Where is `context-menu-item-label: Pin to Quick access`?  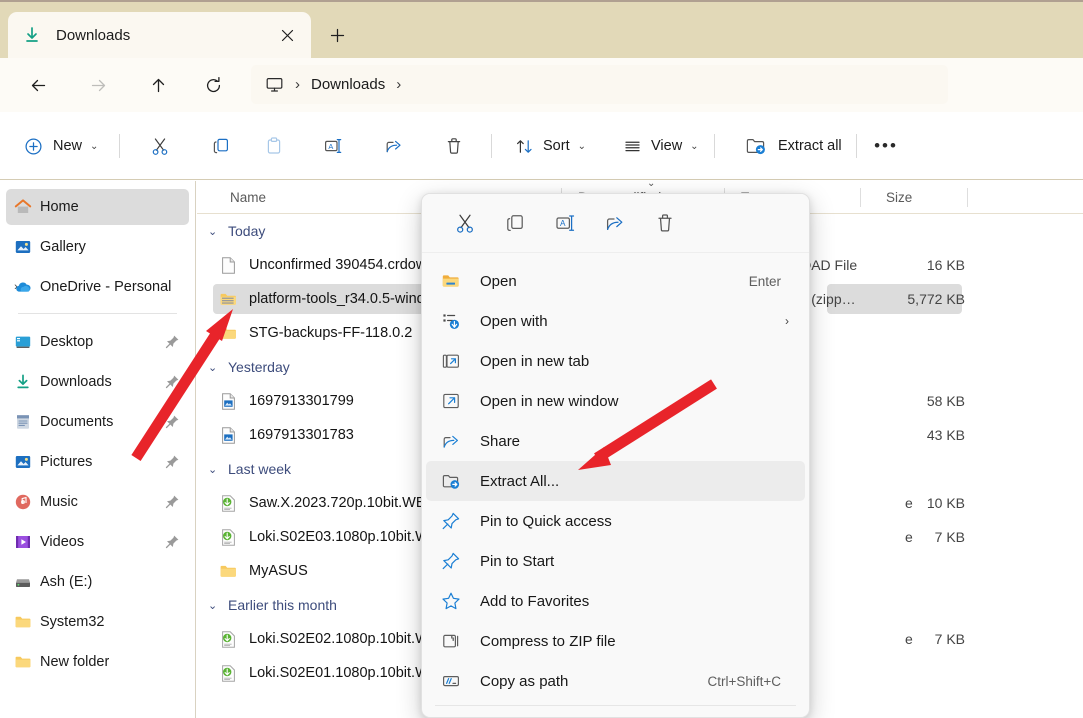
context-menu-item-label: Pin to Quick access is located at coordinates (546, 521).